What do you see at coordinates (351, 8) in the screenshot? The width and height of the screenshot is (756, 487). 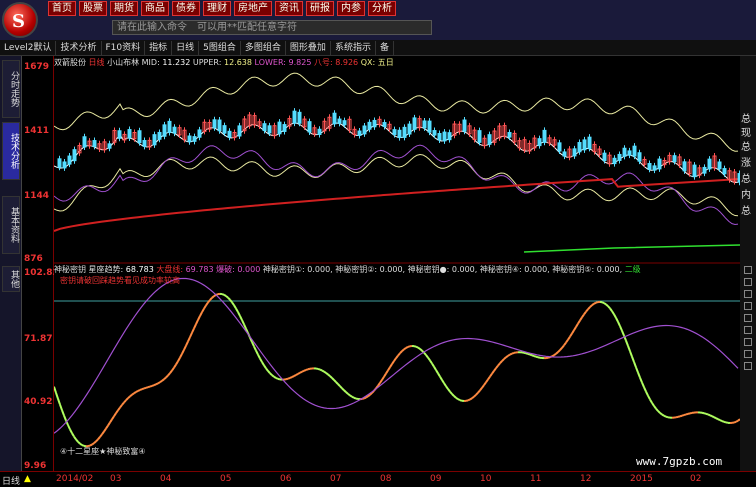 I see `menu-item-9: 内参` at bounding box center [351, 8].